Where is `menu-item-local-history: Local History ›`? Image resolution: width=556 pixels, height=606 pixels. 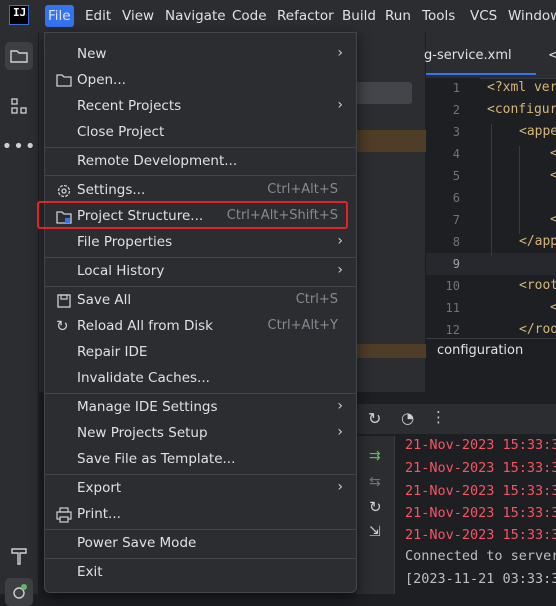
menu-item-local-history: Local History › is located at coordinates (200, 272).